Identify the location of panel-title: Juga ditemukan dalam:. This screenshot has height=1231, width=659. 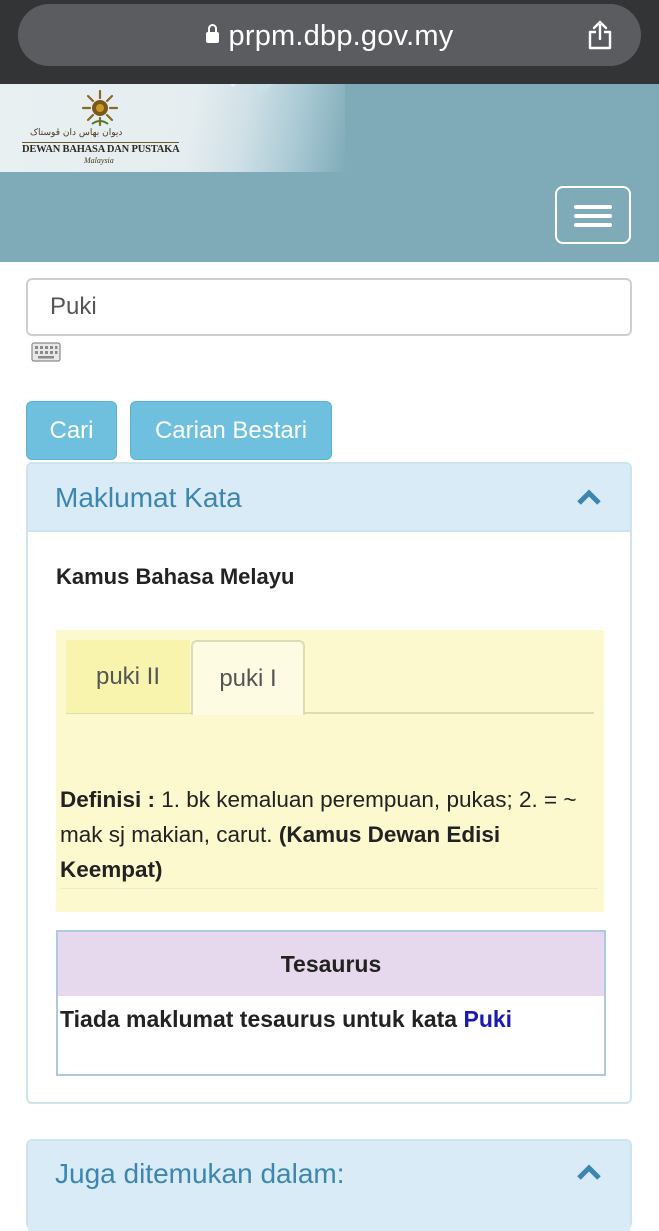
(200, 1173).